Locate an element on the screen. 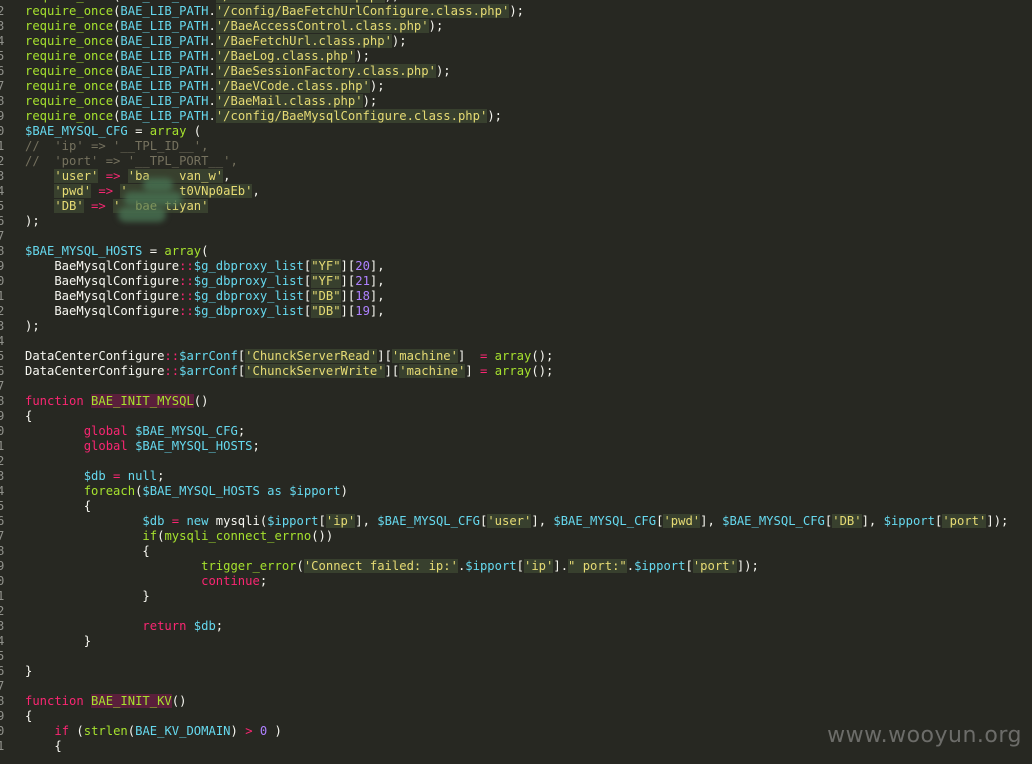  code-line: 2 // 'port' => '__TPL_PORT__', is located at coordinates (516, 161).